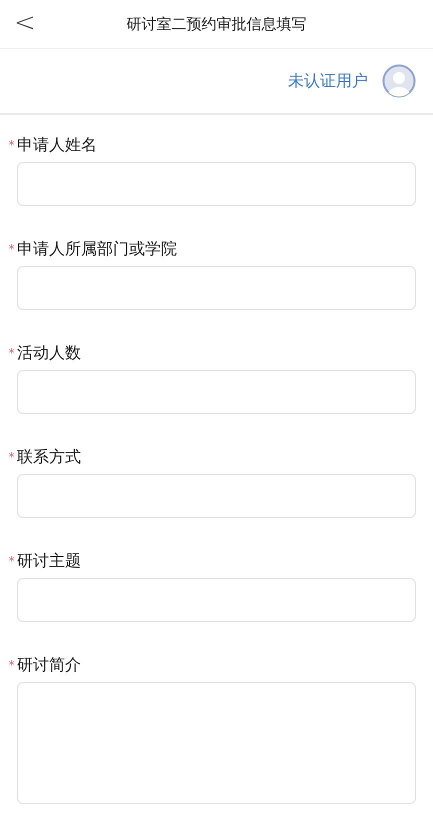 This screenshot has height=832, width=433. What do you see at coordinates (97, 249) in the screenshot?
I see `field-label: 申请人所属部门或学院` at bounding box center [97, 249].